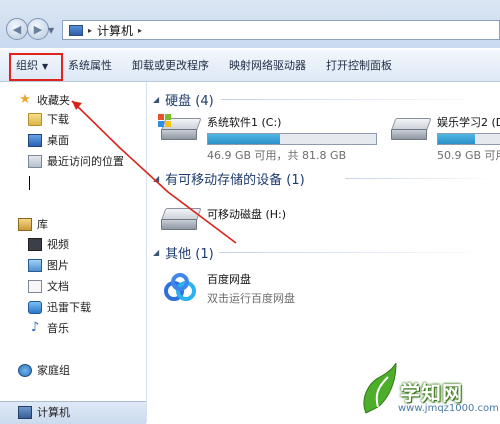 Image resolution: width=500 pixels, height=424 pixels. I want to click on drive-label: 可移动磁盘 (H:), so click(247, 214).